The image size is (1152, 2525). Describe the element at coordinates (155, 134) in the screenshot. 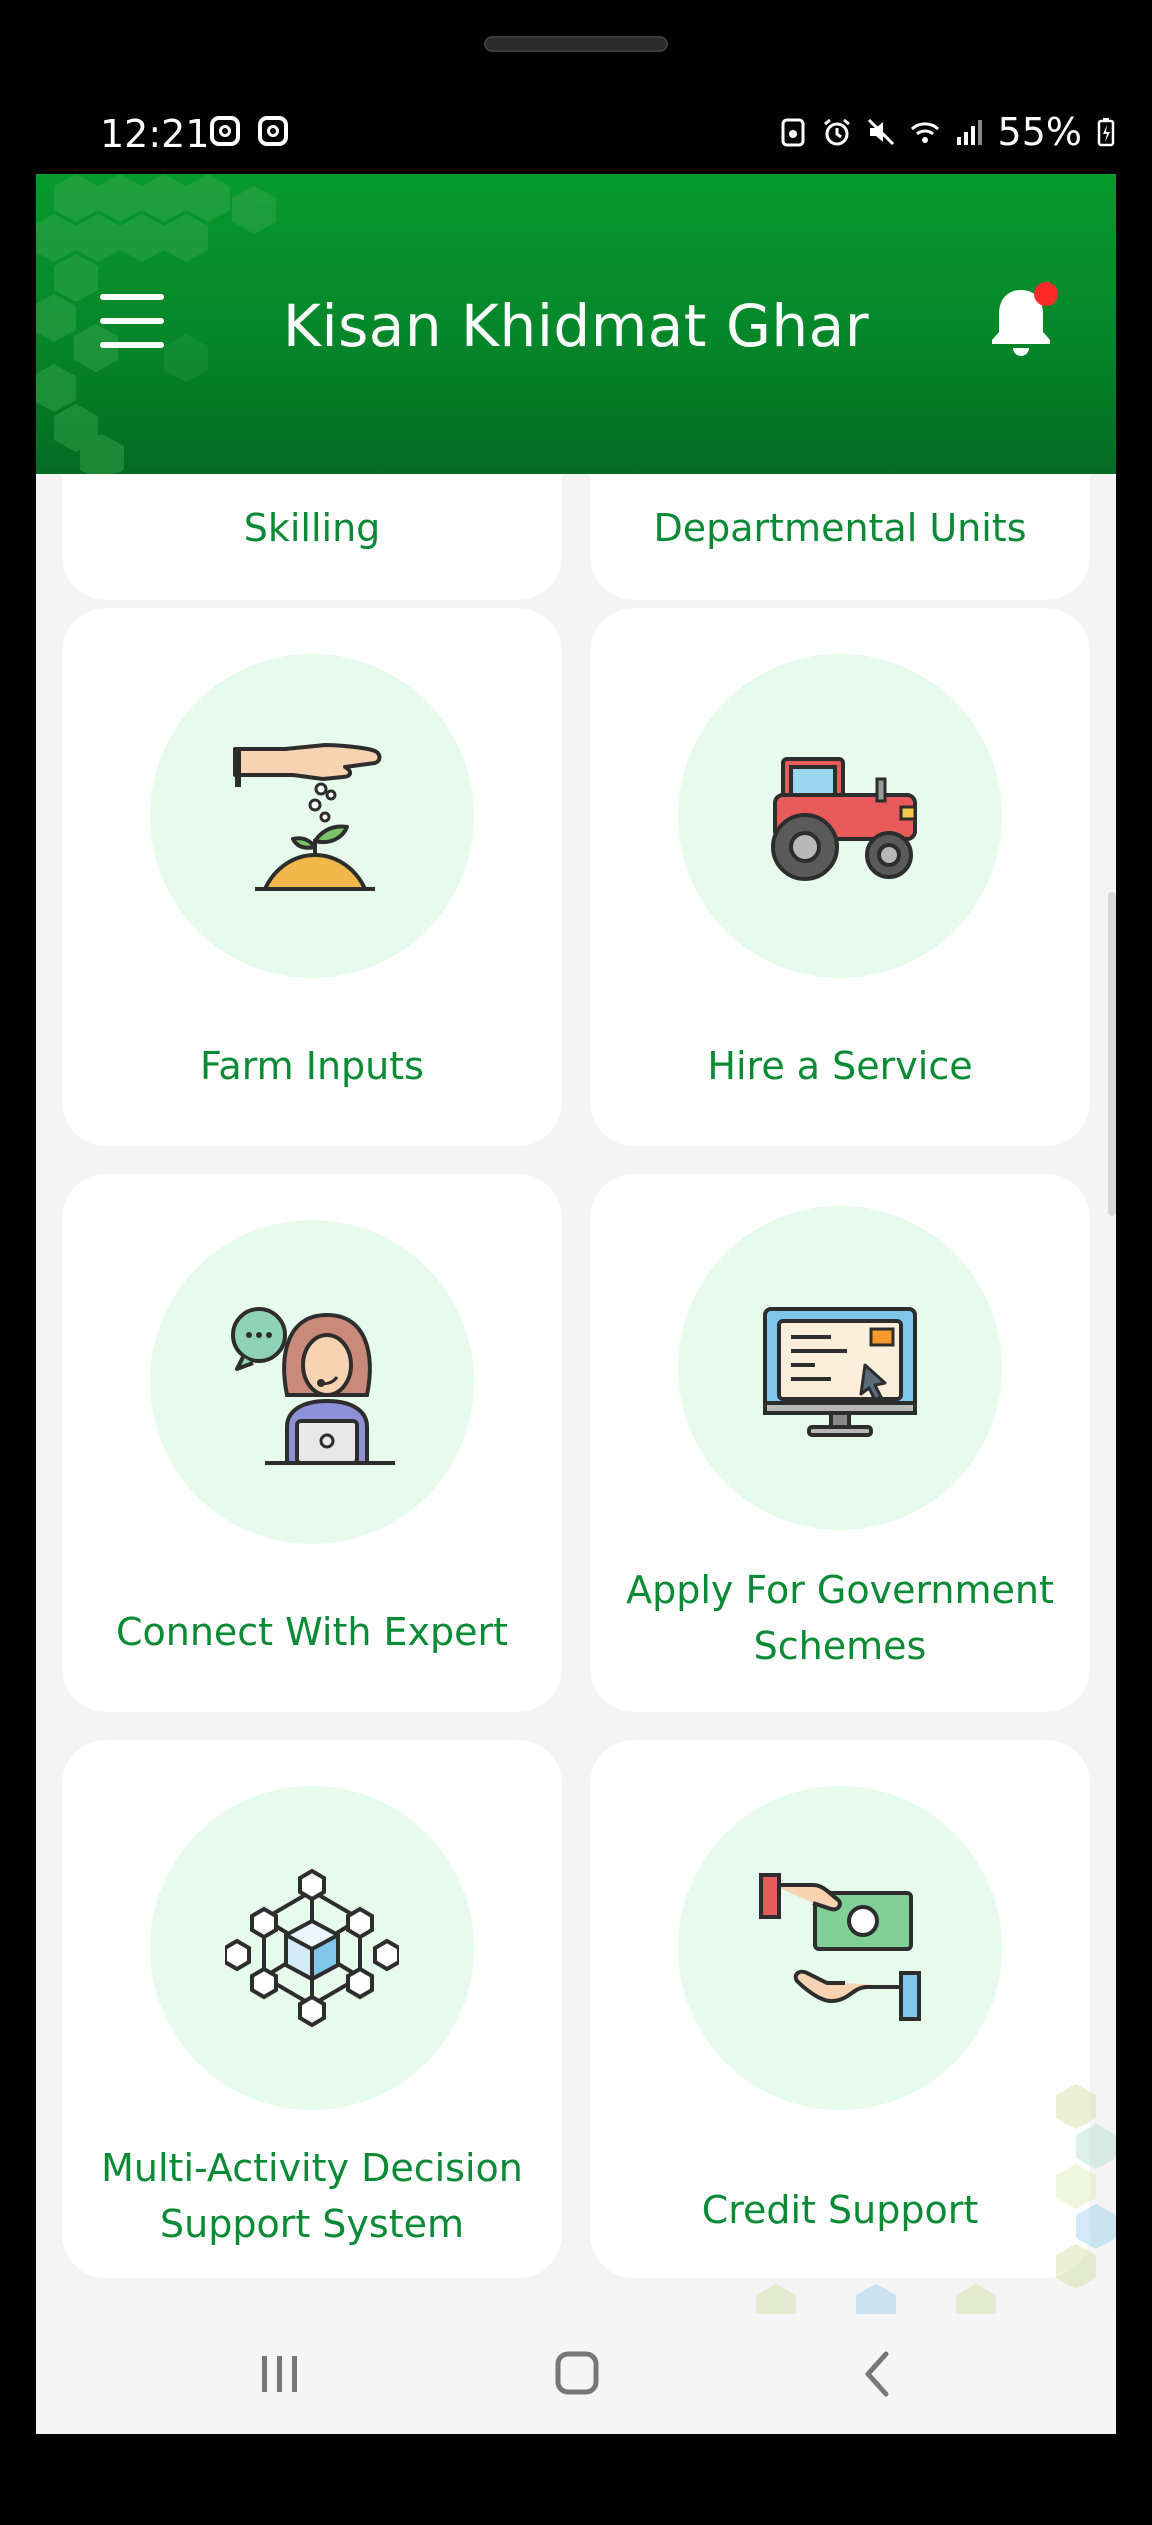

I see `status-time: 12:21` at that location.